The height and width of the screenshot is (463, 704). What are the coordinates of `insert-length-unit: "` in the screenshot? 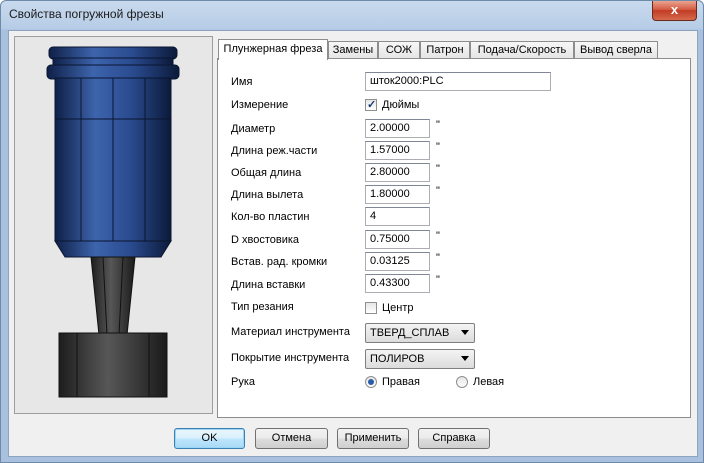 It's located at (438, 280).